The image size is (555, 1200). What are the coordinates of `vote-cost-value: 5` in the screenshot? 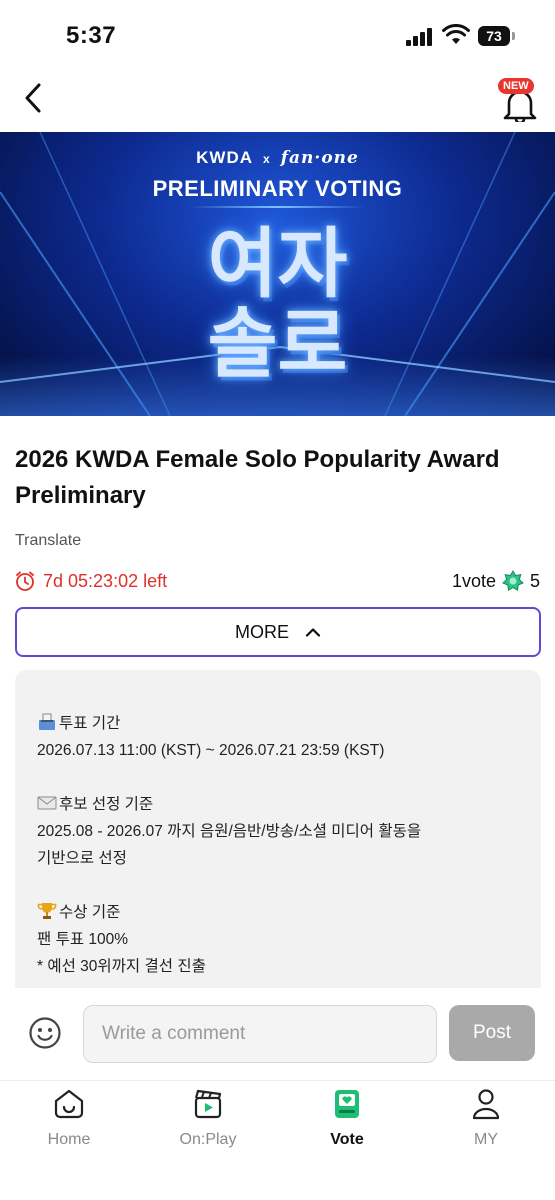 It's located at (534, 580).